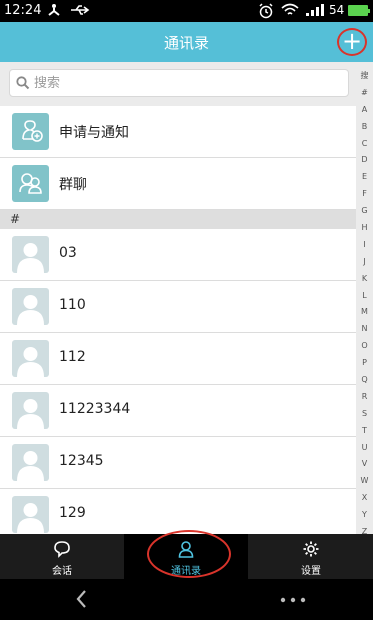  Describe the element at coordinates (68, 253) in the screenshot. I see `contact-name: 03` at that location.